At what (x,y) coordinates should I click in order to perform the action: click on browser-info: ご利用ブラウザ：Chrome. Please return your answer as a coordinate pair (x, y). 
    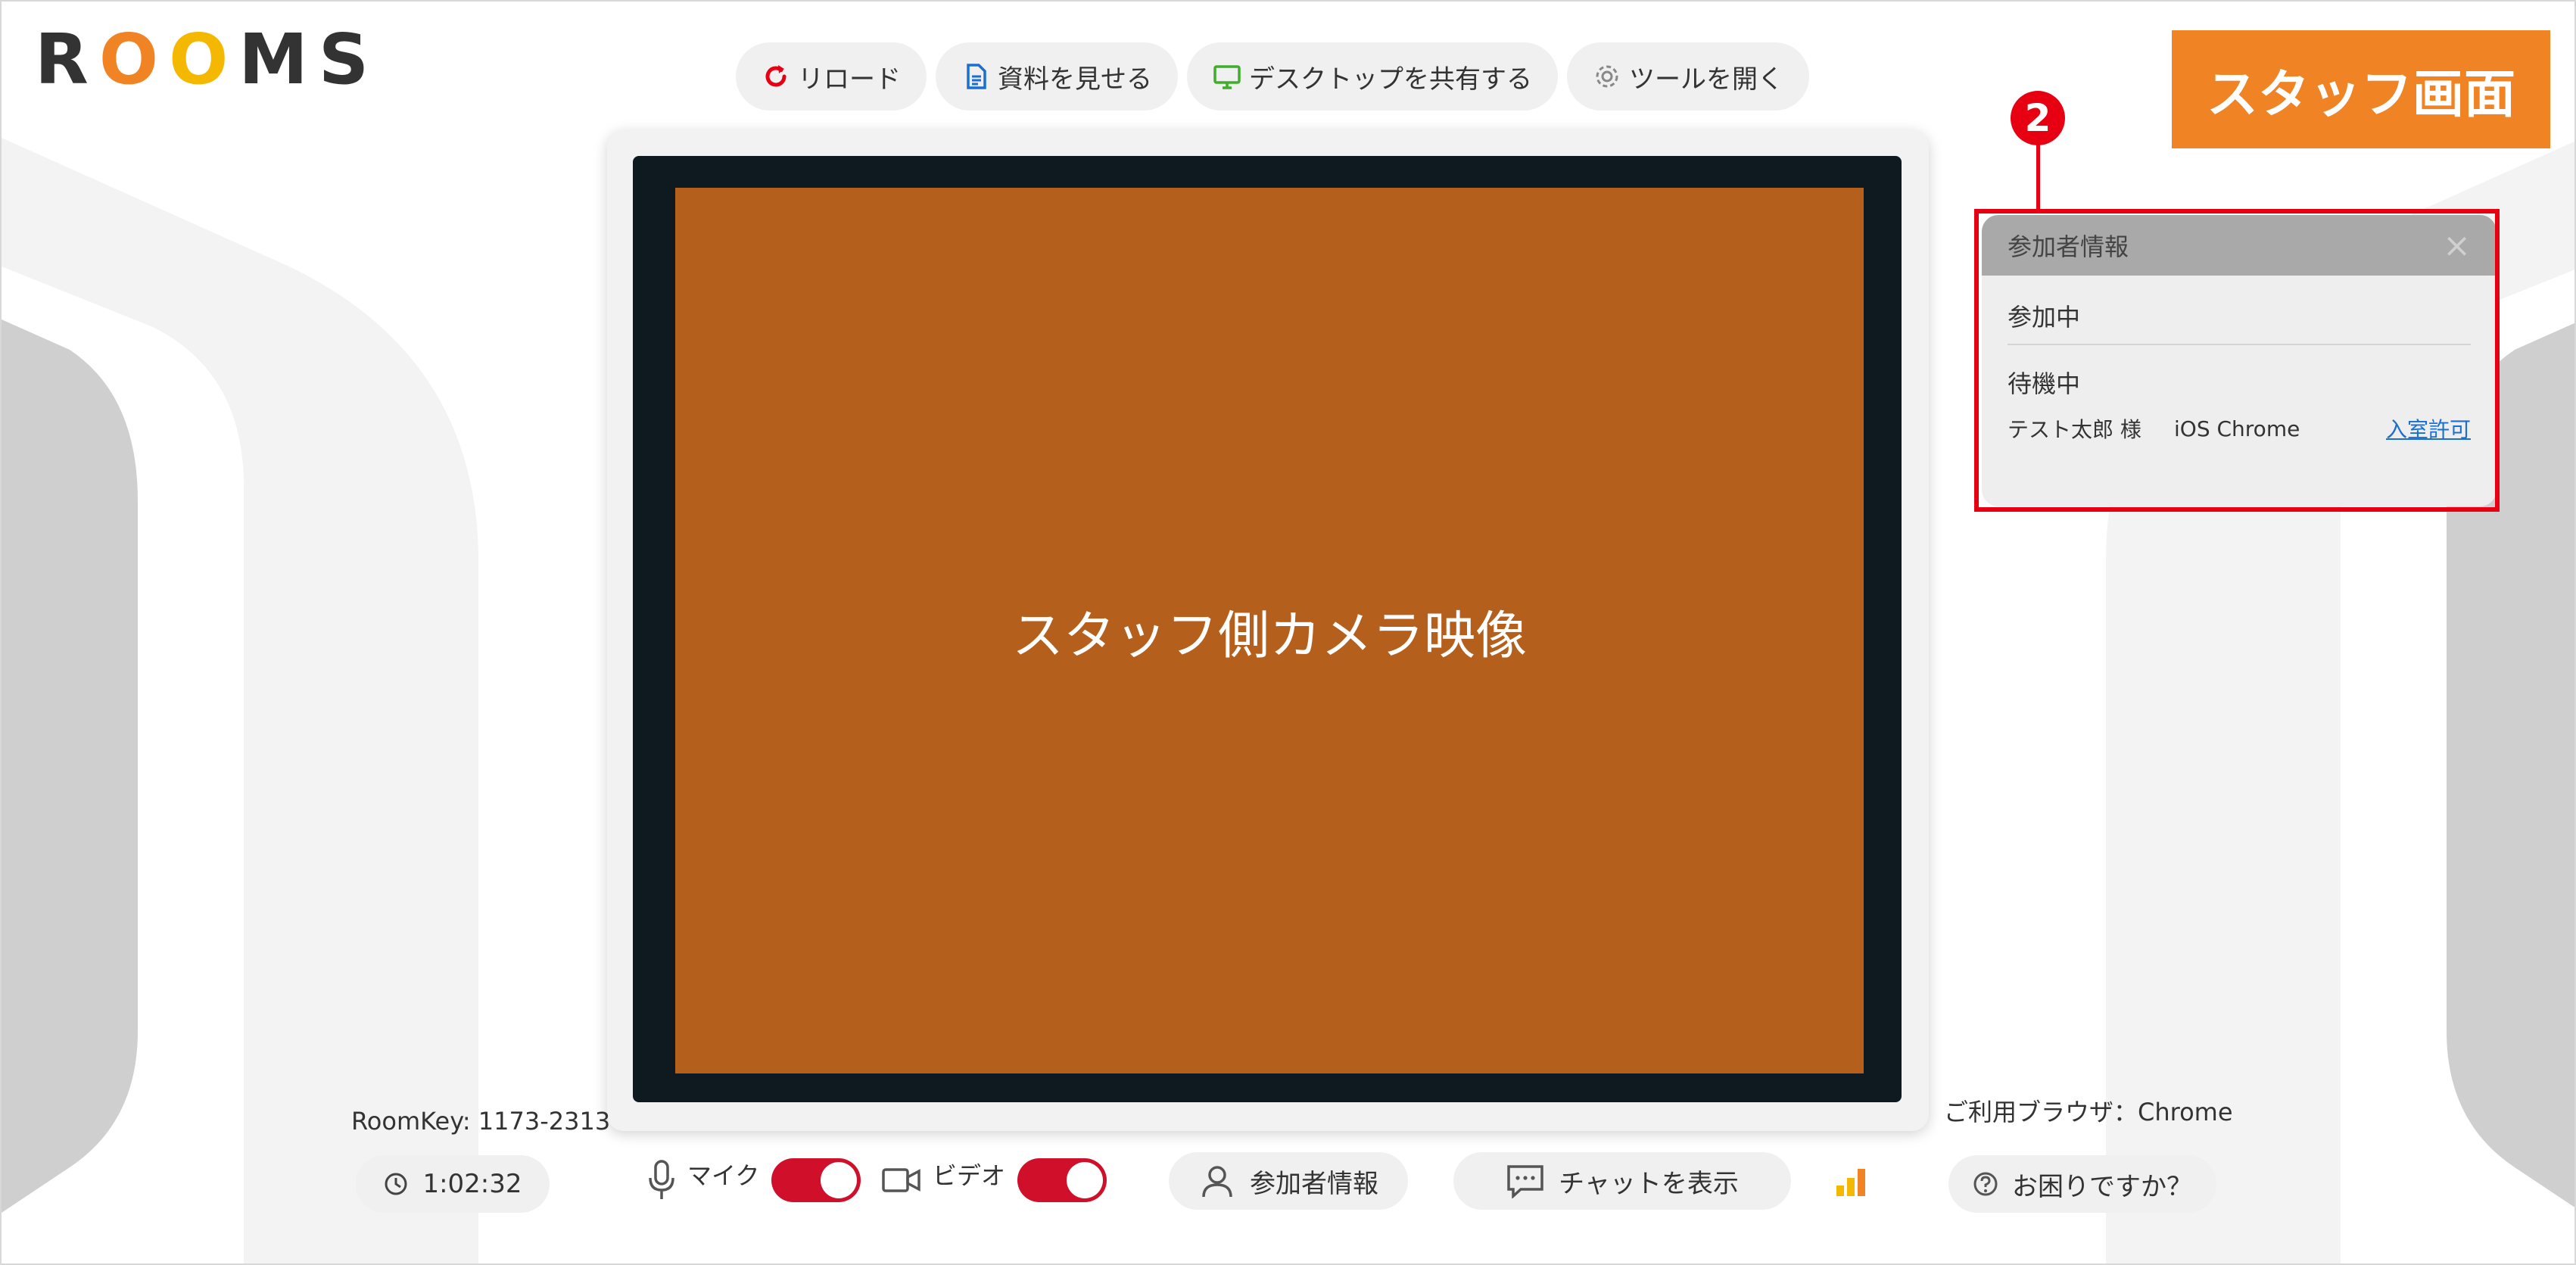
    Looking at the image, I should click on (2088, 1112).